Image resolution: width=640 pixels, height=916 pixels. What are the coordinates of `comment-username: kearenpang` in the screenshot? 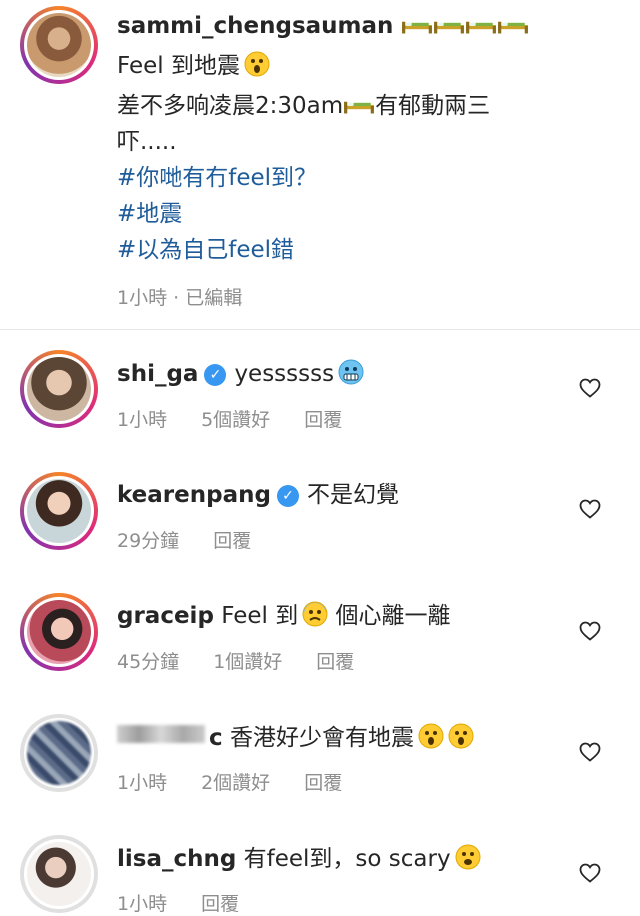 It's located at (194, 495).